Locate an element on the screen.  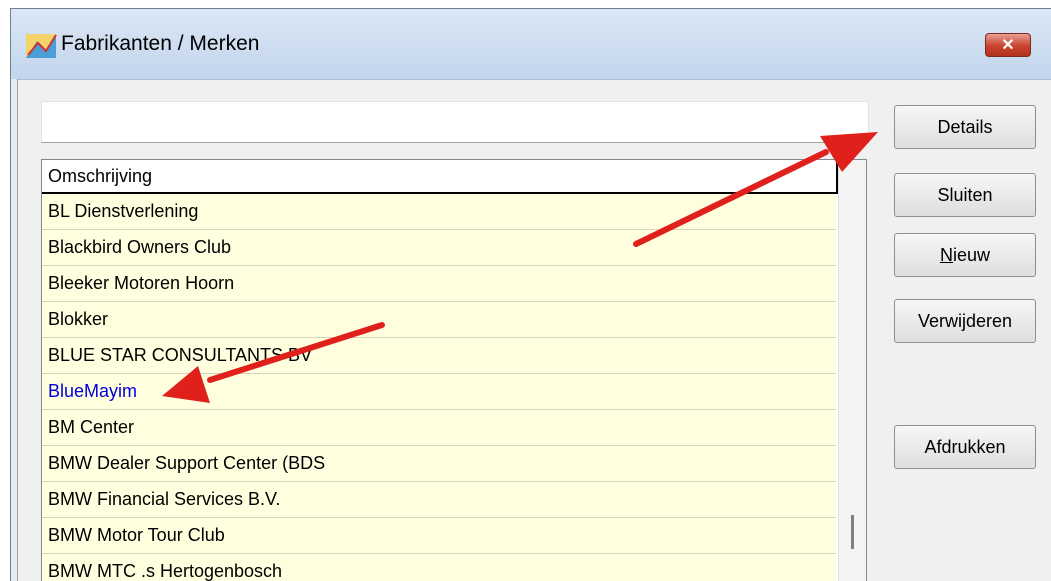
close-button: ✕ is located at coordinates (1008, 45).